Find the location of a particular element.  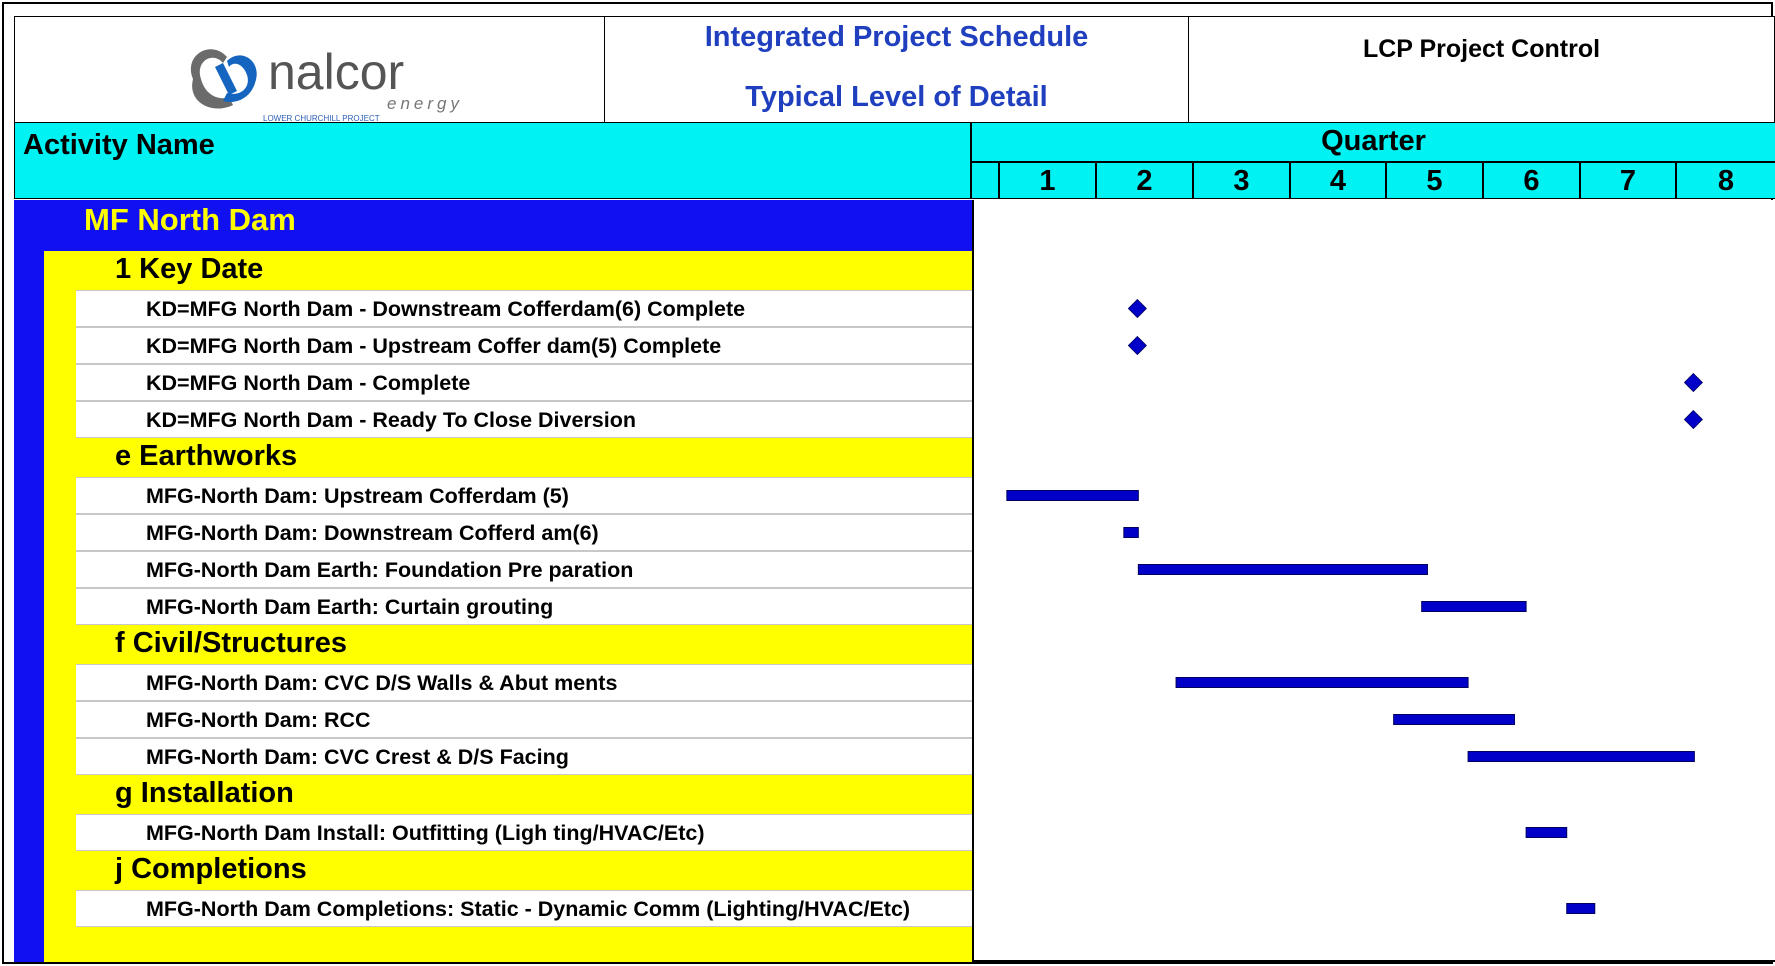

nalcor-logo: nalcor energy LOWER CHURCHILL PROJECT is located at coordinates (326, 83).